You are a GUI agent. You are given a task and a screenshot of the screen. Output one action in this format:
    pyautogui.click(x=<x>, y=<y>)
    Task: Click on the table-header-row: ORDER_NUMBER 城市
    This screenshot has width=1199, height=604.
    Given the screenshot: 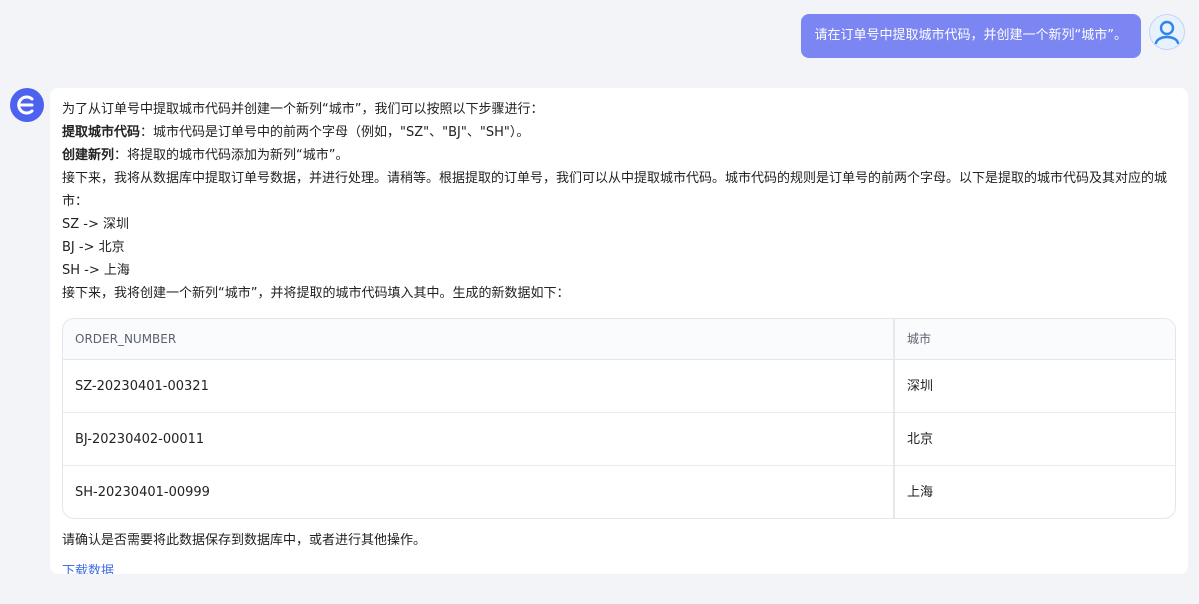 What is the action you would take?
    pyautogui.click(x=619, y=339)
    